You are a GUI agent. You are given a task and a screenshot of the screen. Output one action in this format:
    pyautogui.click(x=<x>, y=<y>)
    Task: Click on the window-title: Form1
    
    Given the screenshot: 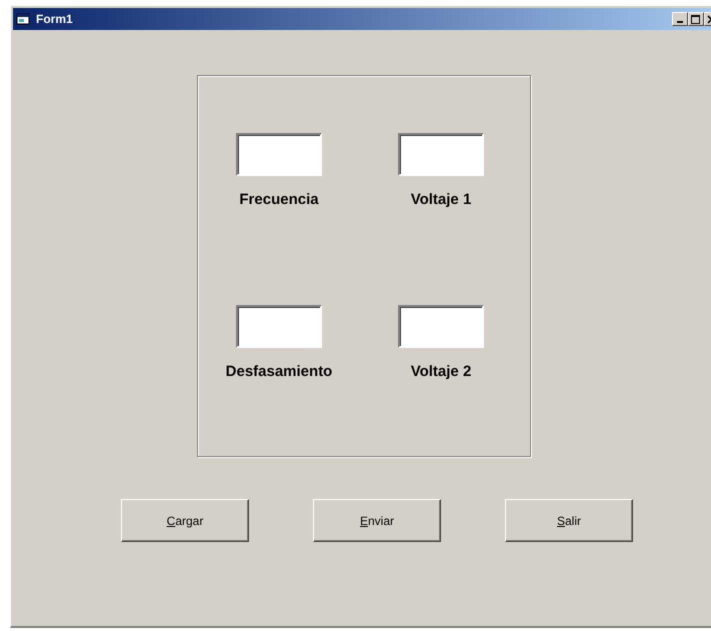 What is the action you would take?
    pyautogui.click(x=55, y=19)
    